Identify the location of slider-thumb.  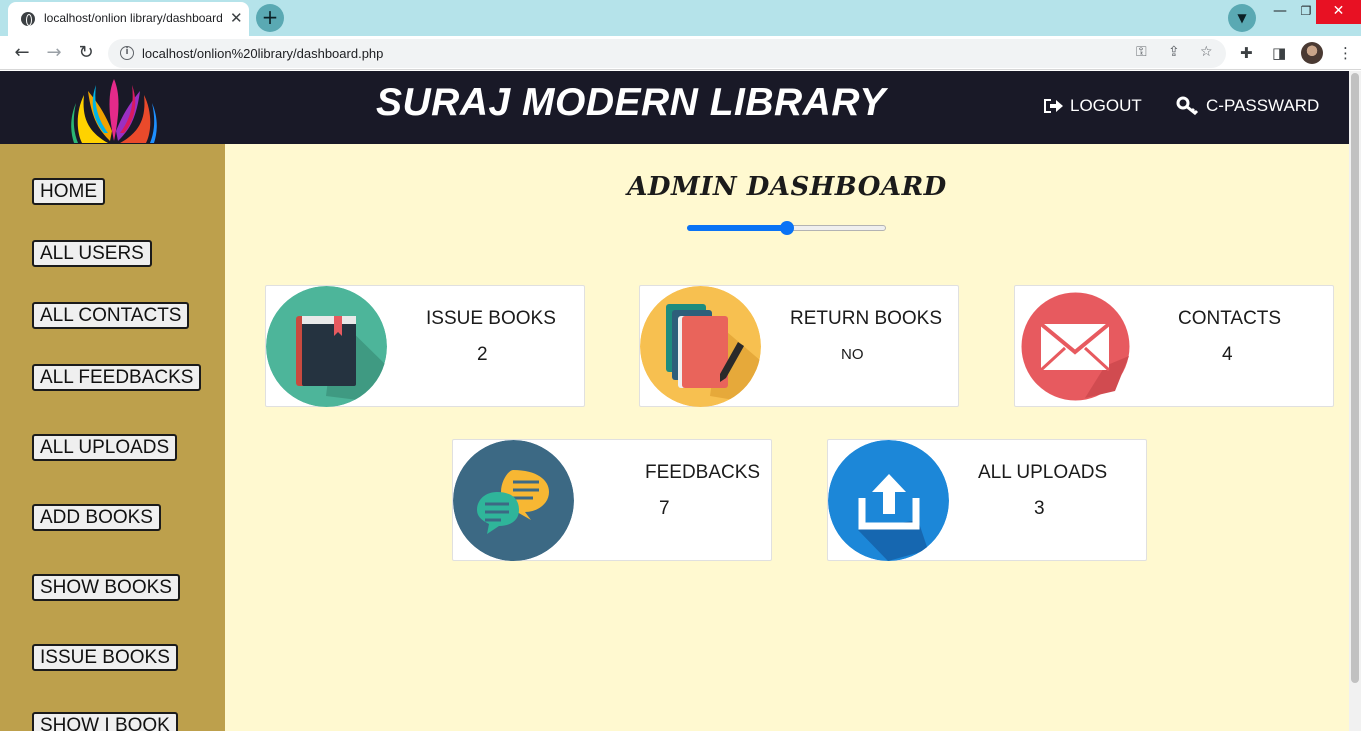
(786, 228).